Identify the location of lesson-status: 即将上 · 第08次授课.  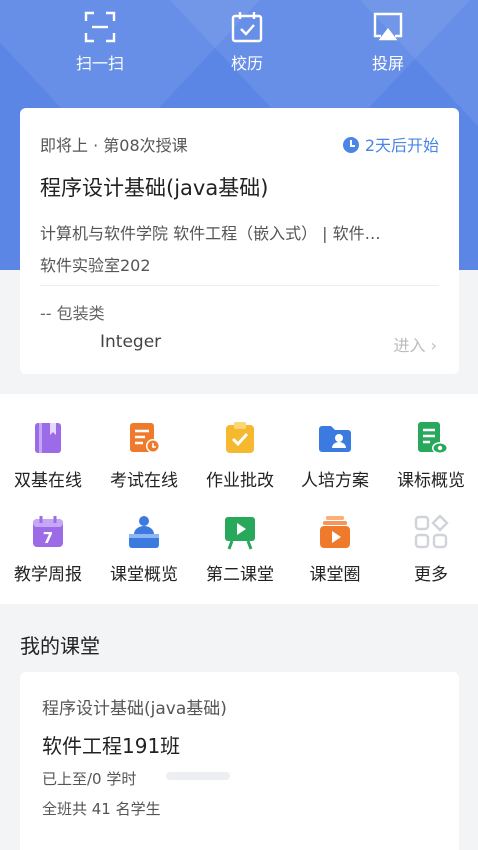
(114, 145).